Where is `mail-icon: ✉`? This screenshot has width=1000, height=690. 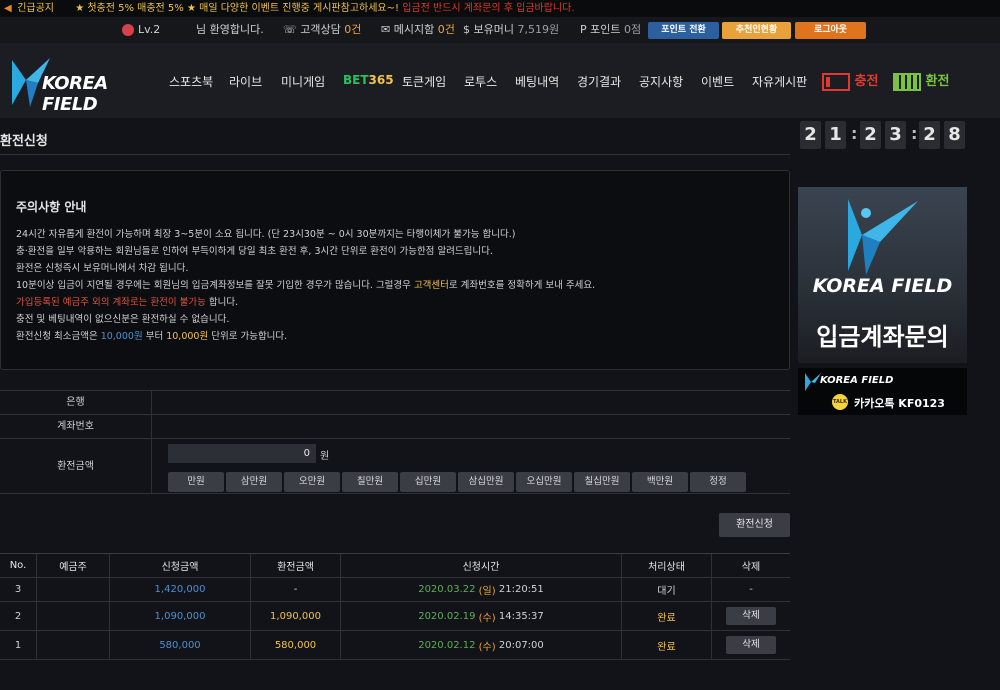 mail-icon: ✉ is located at coordinates (386, 29).